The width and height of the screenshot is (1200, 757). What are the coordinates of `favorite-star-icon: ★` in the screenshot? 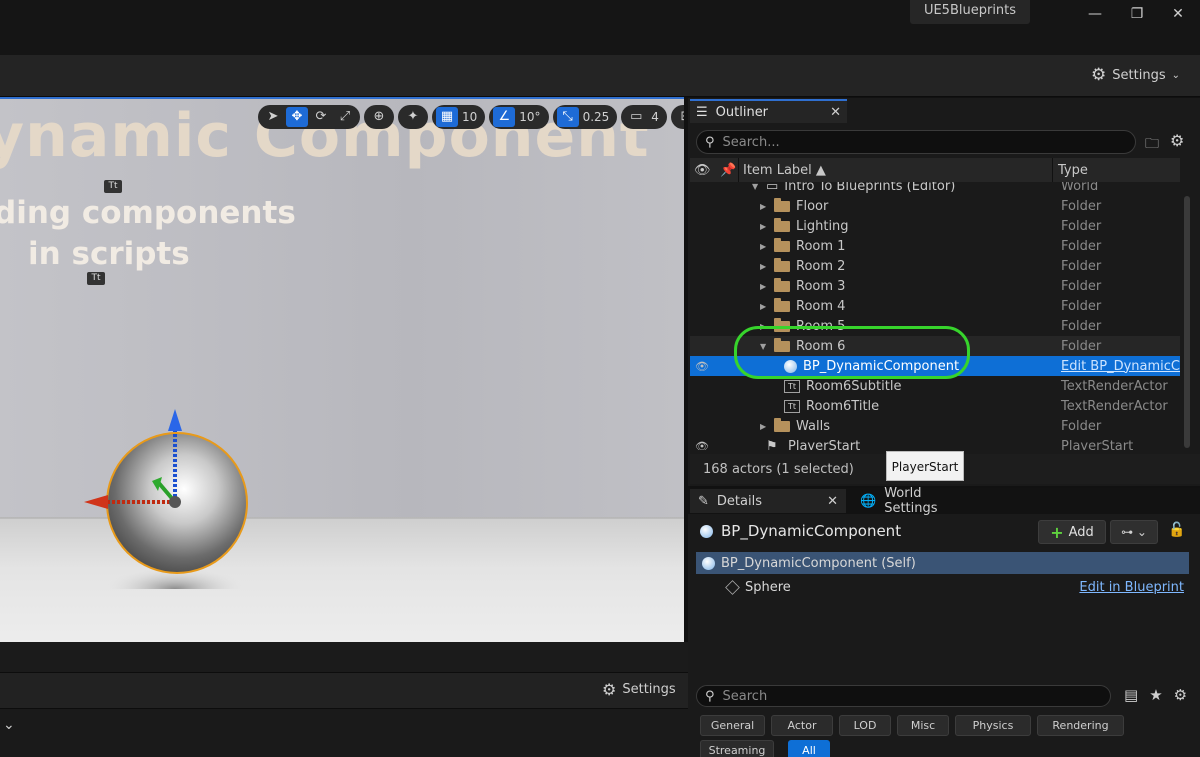 It's located at (1155, 695).